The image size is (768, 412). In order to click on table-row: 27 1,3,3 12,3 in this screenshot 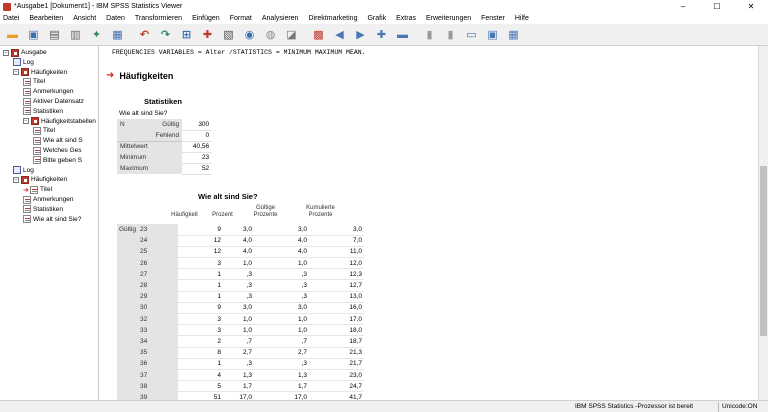, I will do `click(240, 274)`.